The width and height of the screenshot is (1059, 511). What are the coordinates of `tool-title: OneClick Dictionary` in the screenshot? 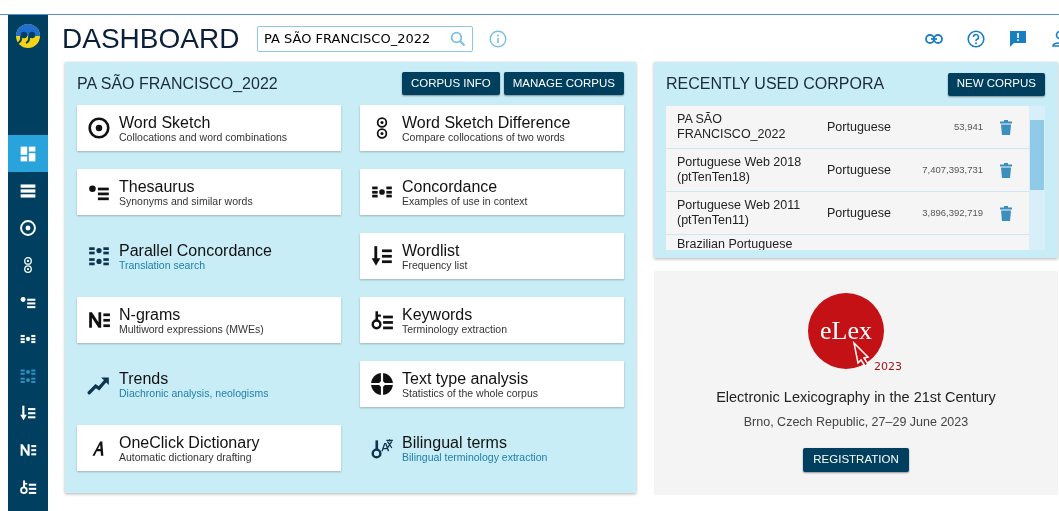 It's located at (189, 442).